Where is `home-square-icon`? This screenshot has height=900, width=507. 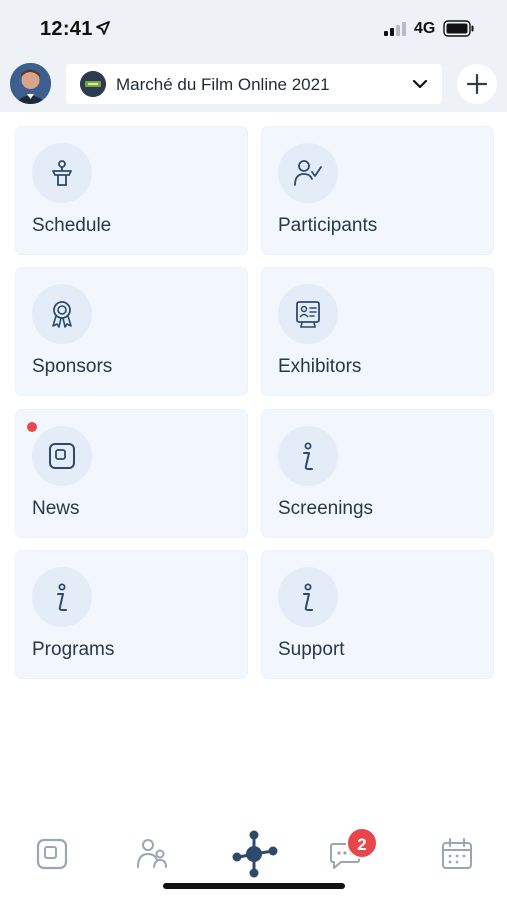 home-square-icon is located at coordinates (52, 854).